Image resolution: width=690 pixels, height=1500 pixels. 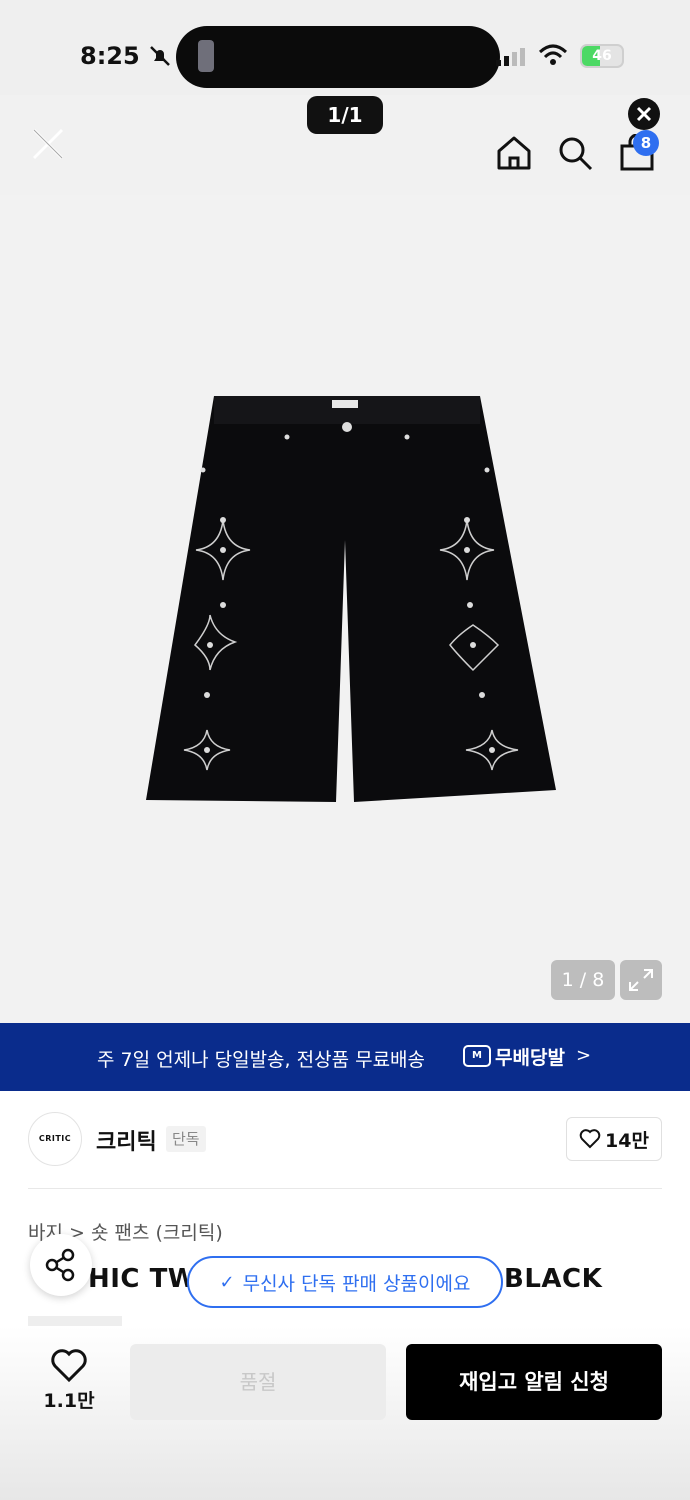 What do you see at coordinates (160, 56) in the screenshot?
I see `bell-muted-icon` at bounding box center [160, 56].